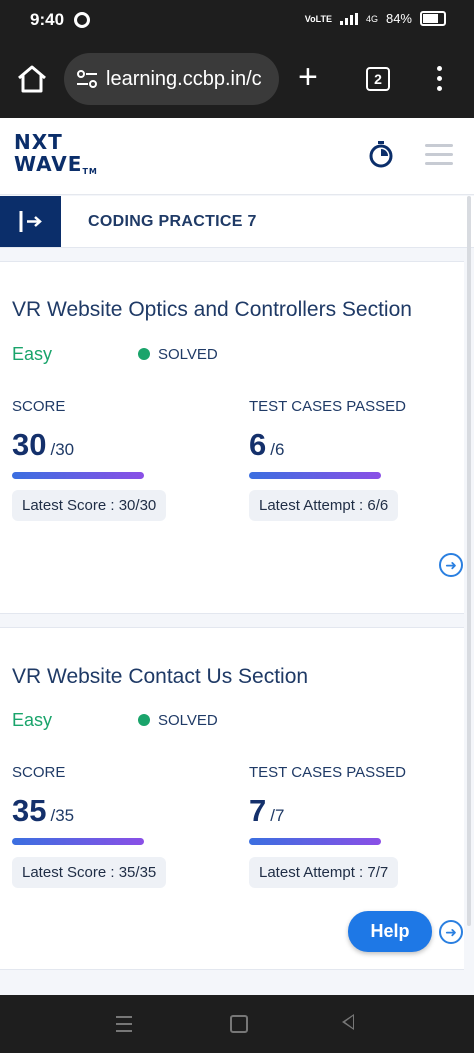  What do you see at coordinates (390, 931) in the screenshot?
I see `help-button: Help` at bounding box center [390, 931].